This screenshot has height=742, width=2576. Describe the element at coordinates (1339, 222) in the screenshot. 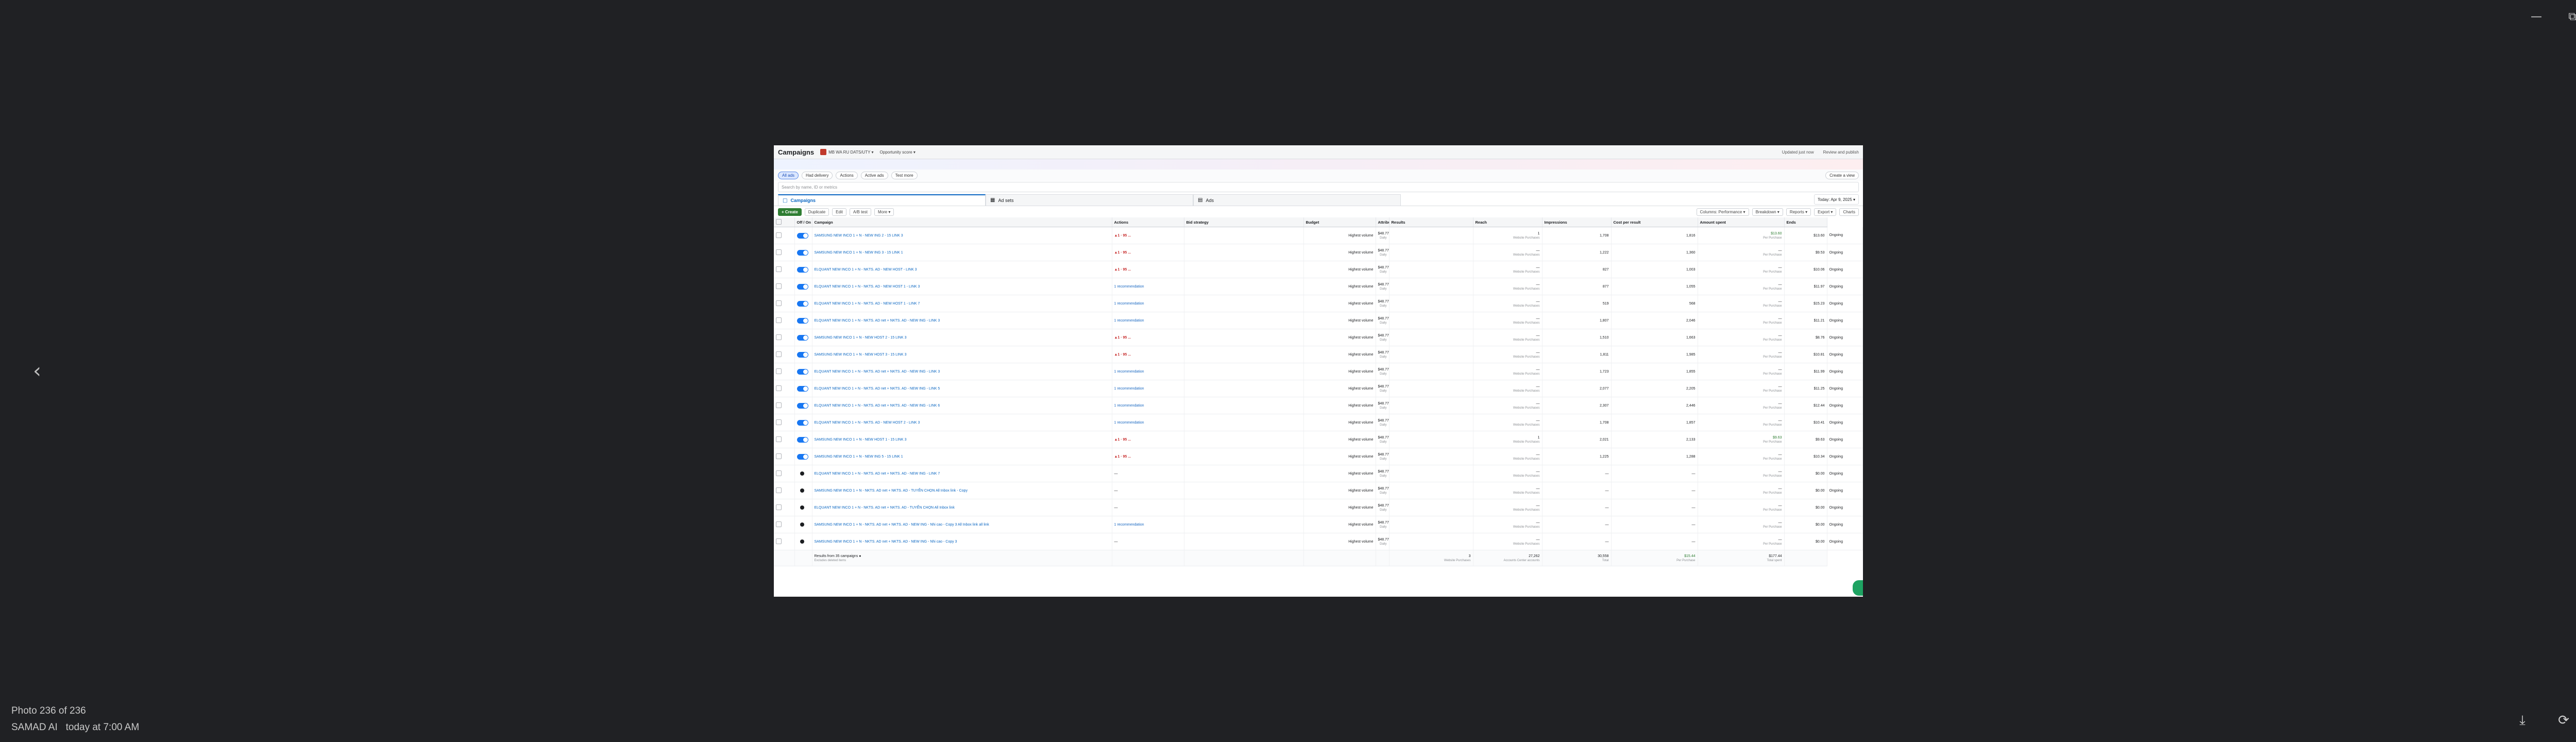

I see `col-budget: Budget` at that location.